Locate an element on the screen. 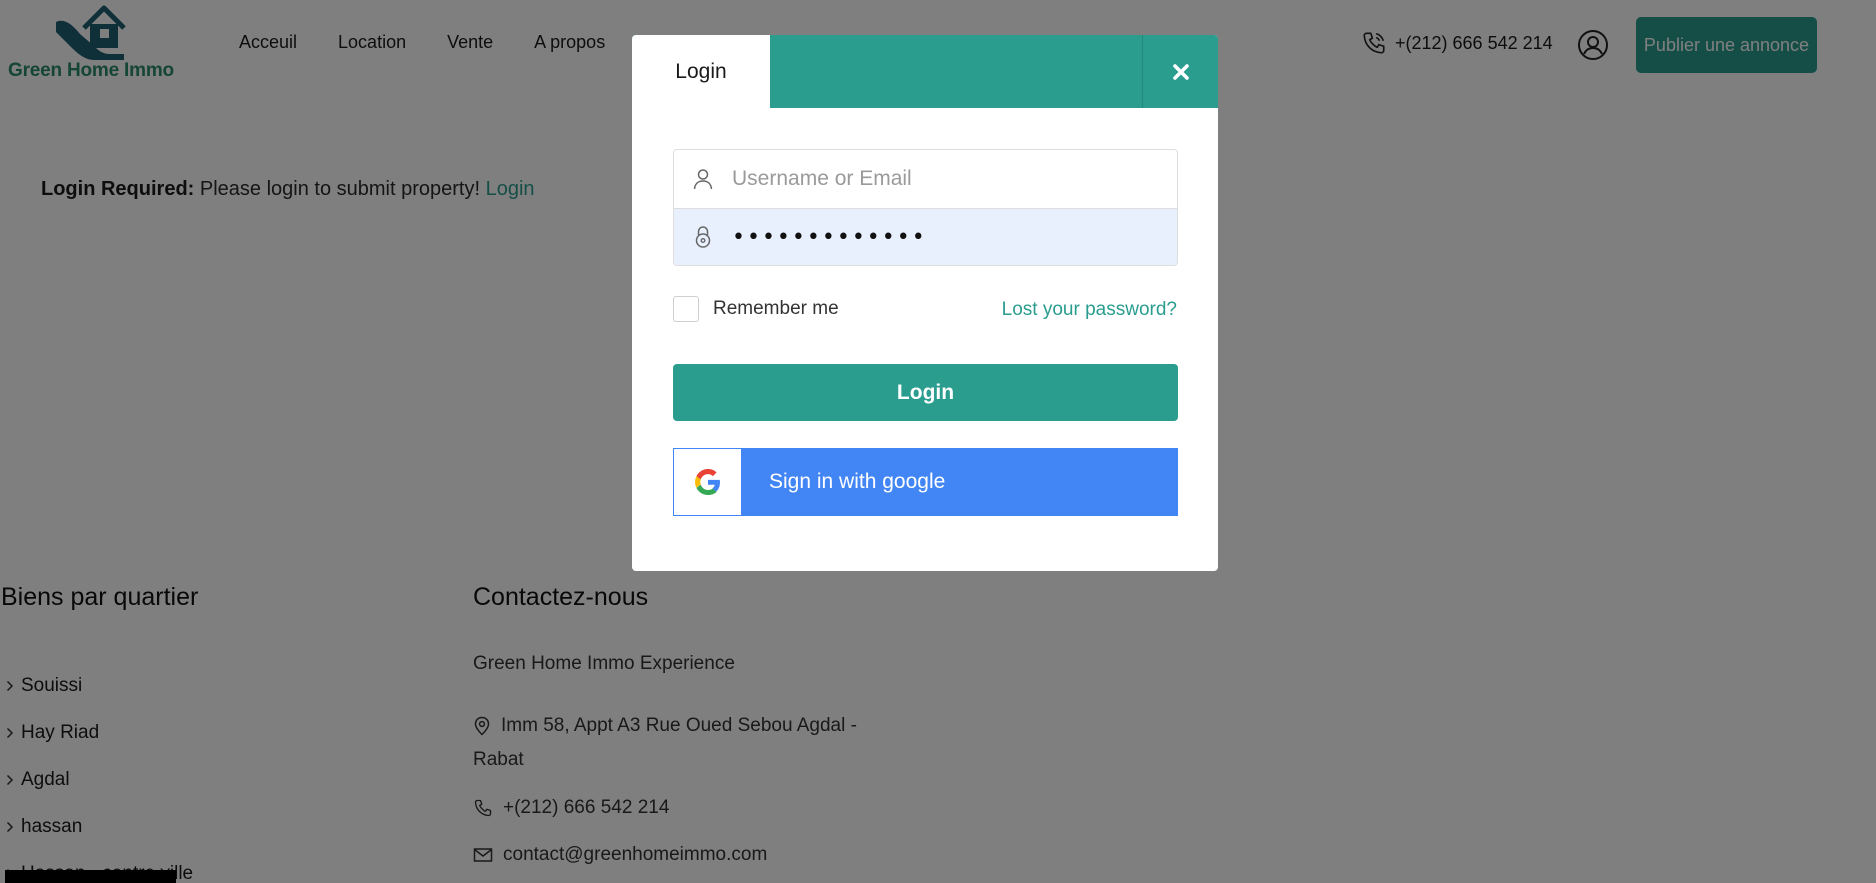 The height and width of the screenshot is (883, 1876). username-field is located at coordinates (925, 179).